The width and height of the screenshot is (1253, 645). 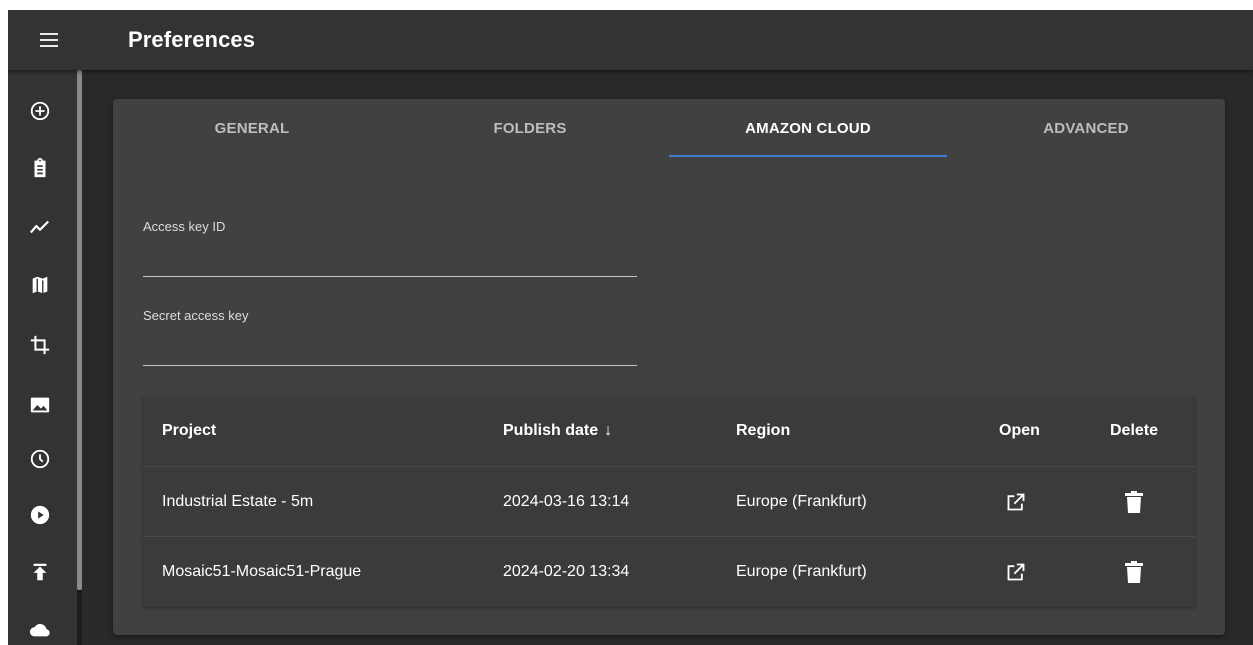 I want to click on menu-icon, so click(x=49, y=40).